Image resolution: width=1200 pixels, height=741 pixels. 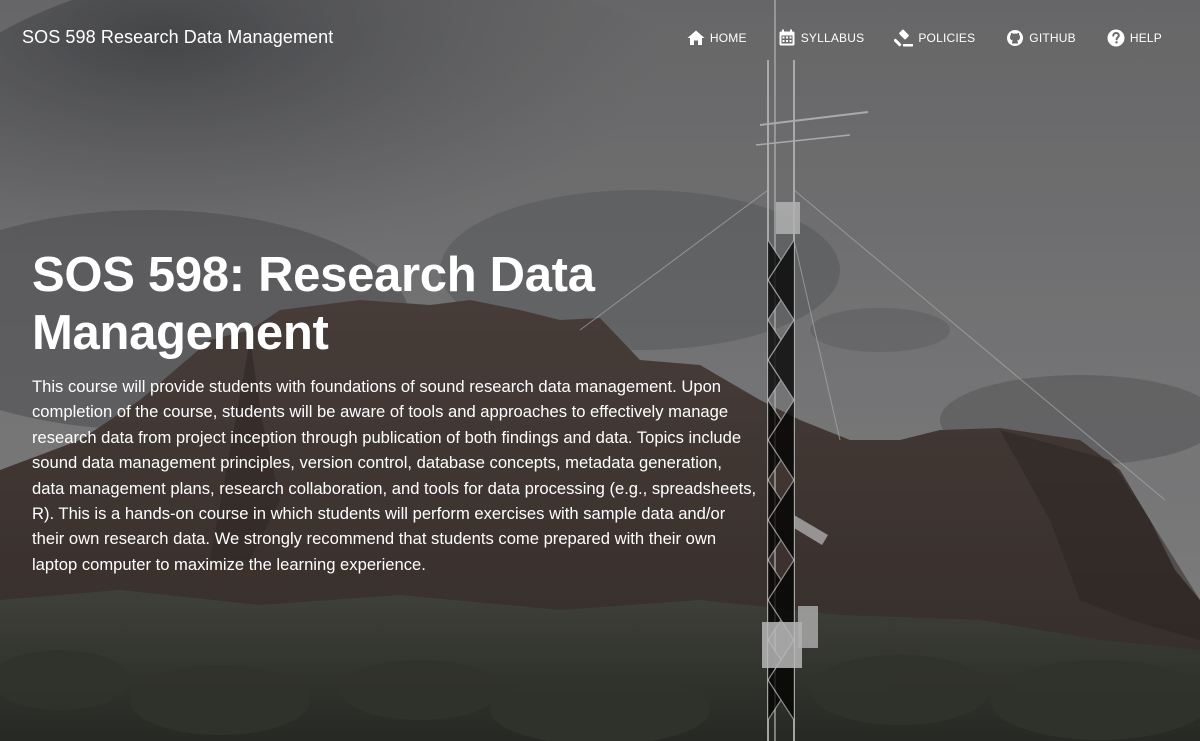 What do you see at coordinates (313, 304) in the screenshot?
I see `page-title: SOS 598: Research Data Management` at bounding box center [313, 304].